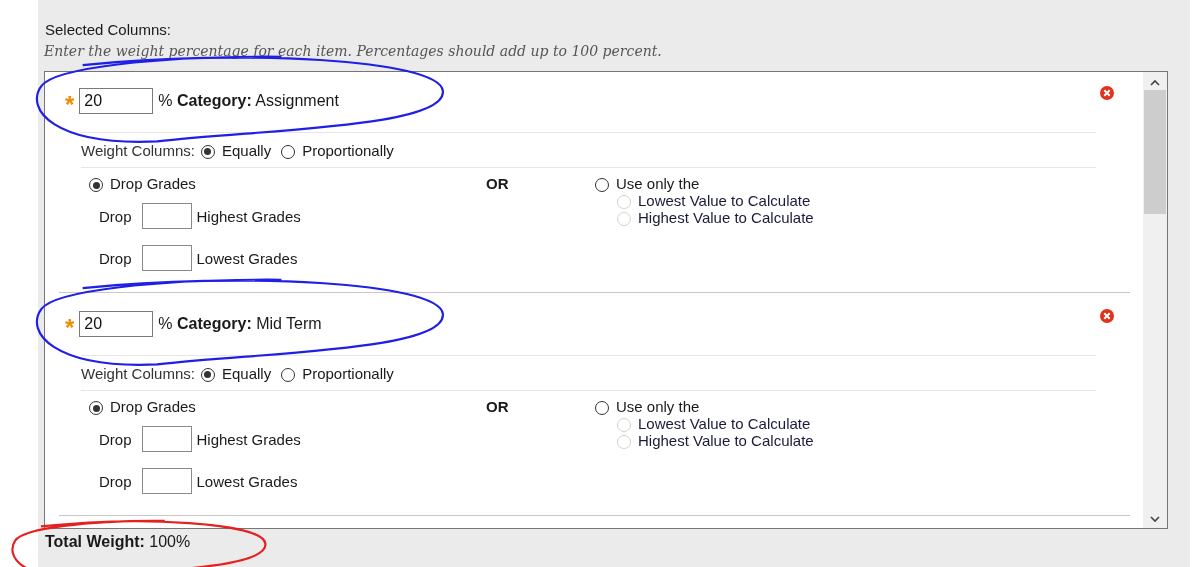 This screenshot has width=1203, height=567. Describe the element at coordinates (353, 51) in the screenshot. I see `instructions-text: Enter the weight percentage for each item. Percentages should add up to 100 percent.` at that location.